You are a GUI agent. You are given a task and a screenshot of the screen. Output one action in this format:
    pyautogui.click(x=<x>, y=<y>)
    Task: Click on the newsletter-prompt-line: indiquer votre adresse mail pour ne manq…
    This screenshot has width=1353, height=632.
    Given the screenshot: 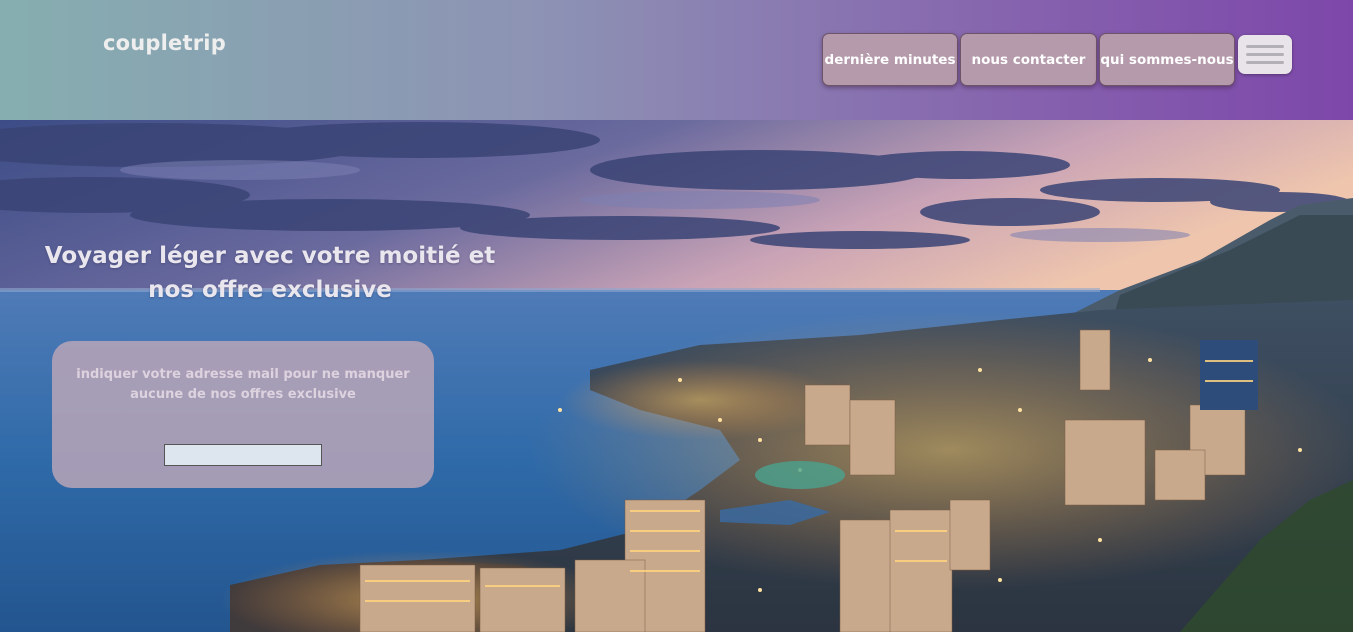 What is the action you would take?
    pyautogui.click(x=243, y=374)
    